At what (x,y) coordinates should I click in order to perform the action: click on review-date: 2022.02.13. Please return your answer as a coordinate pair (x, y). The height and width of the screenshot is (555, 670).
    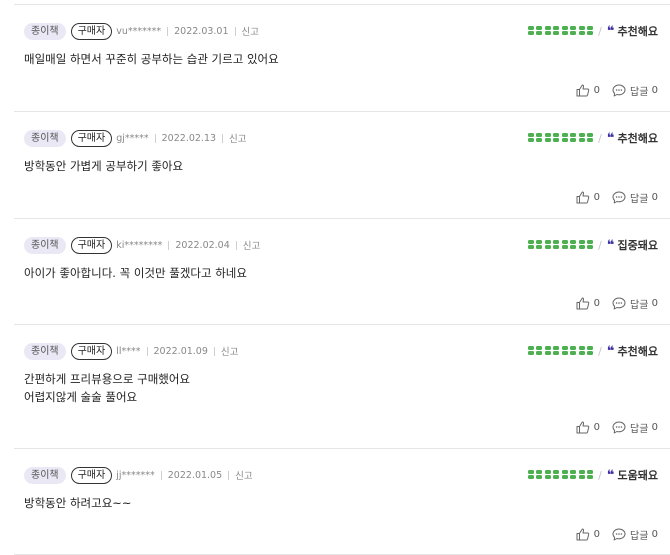
    Looking at the image, I should click on (189, 138).